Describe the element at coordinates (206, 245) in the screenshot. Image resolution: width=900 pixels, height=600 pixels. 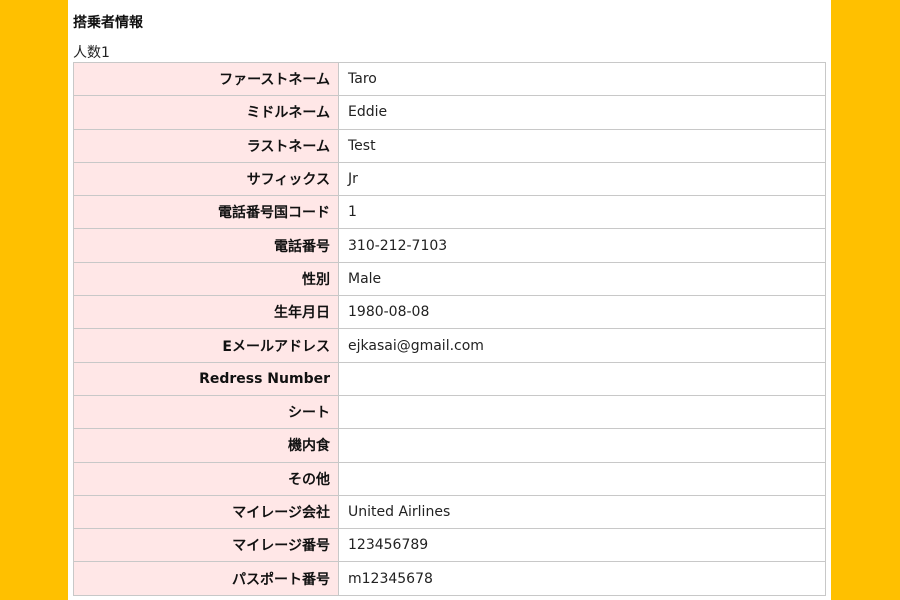
I see `row-label: 電話番号` at that location.